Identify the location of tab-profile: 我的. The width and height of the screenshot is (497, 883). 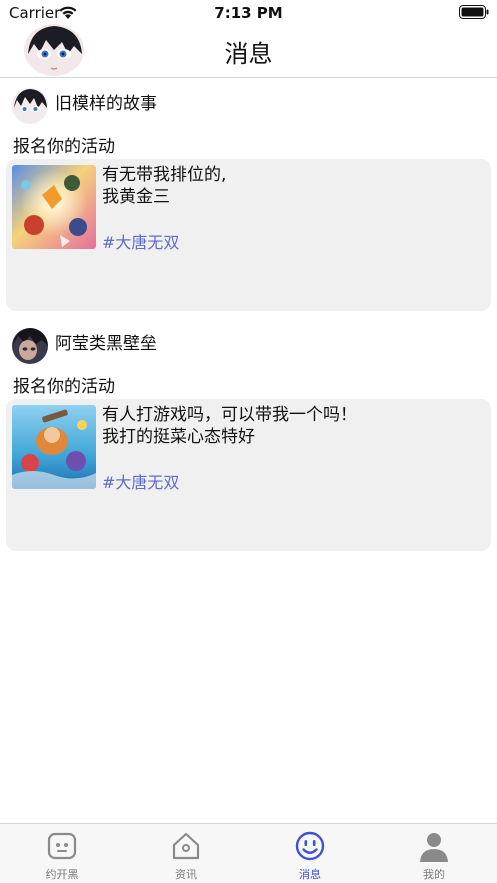
(434, 853).